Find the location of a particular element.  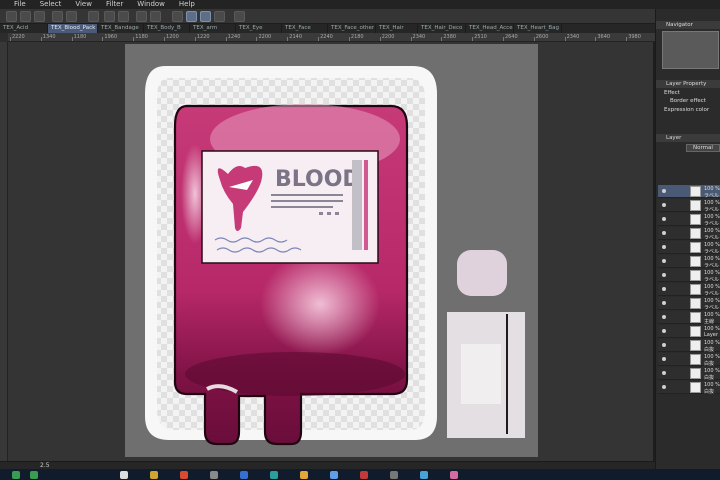

tab-tex-hair-deco: TEX_Hair_Deco is located at coordinates (442, 28).